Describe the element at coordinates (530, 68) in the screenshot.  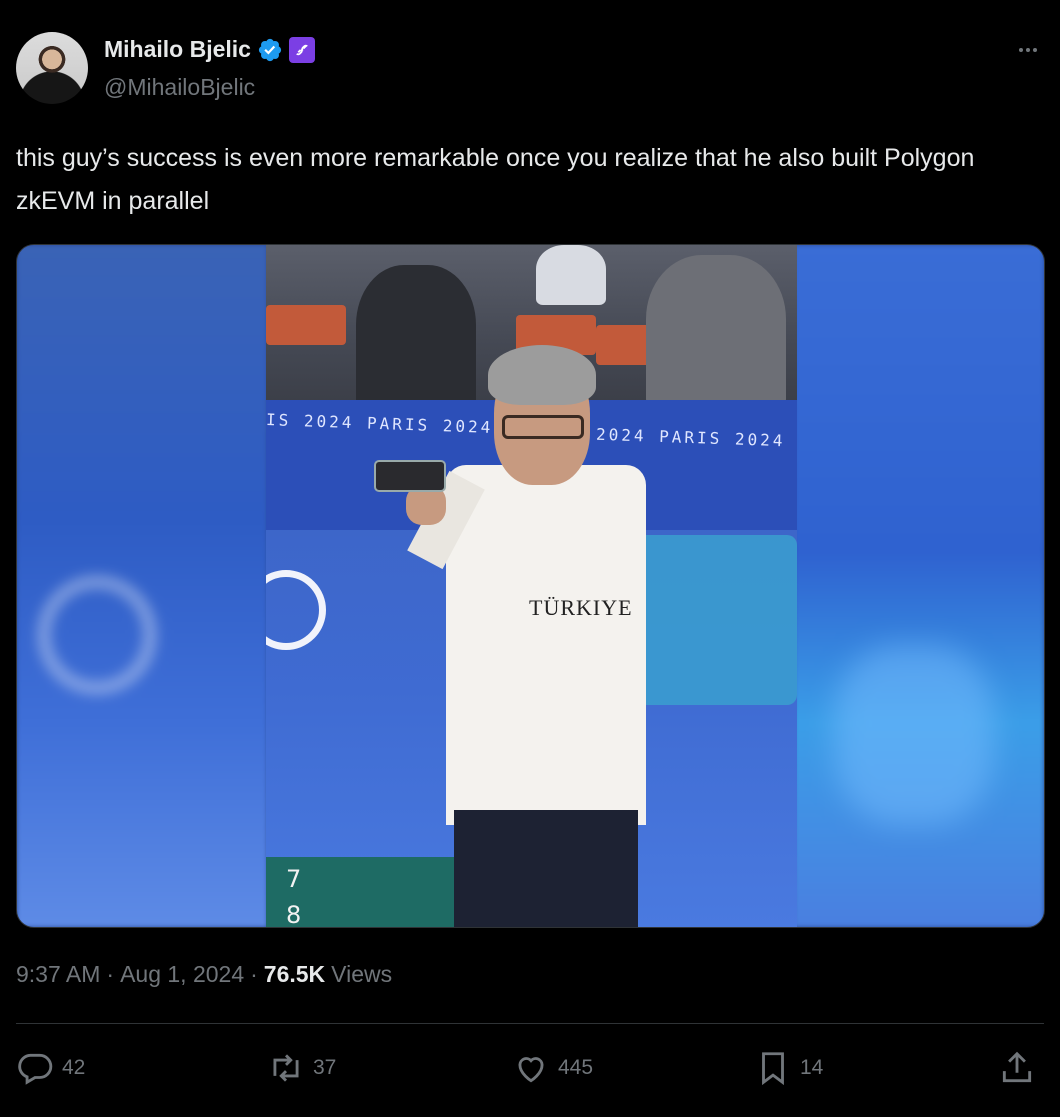
I see `tweet-header: Mihailo Bjelic @MihailoBjelic` at that location.